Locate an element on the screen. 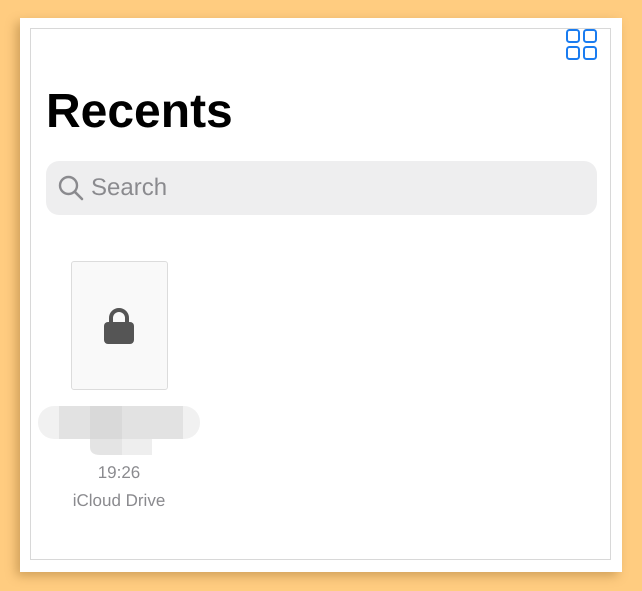  page-title: Recents is located at coordinates (140, 112).